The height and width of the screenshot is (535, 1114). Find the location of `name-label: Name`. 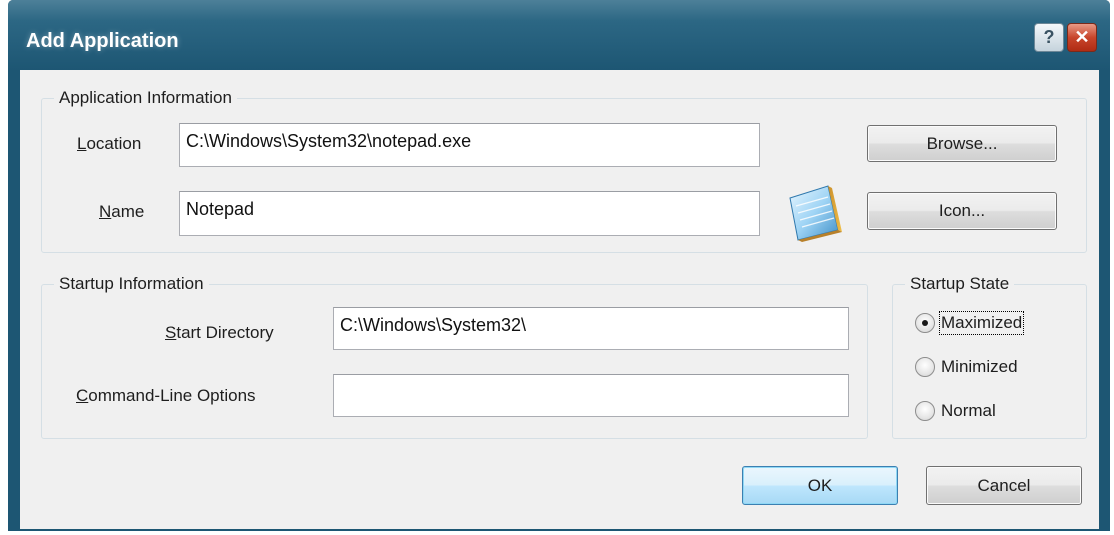

name-label: Name is located at coordinates (122, 211).